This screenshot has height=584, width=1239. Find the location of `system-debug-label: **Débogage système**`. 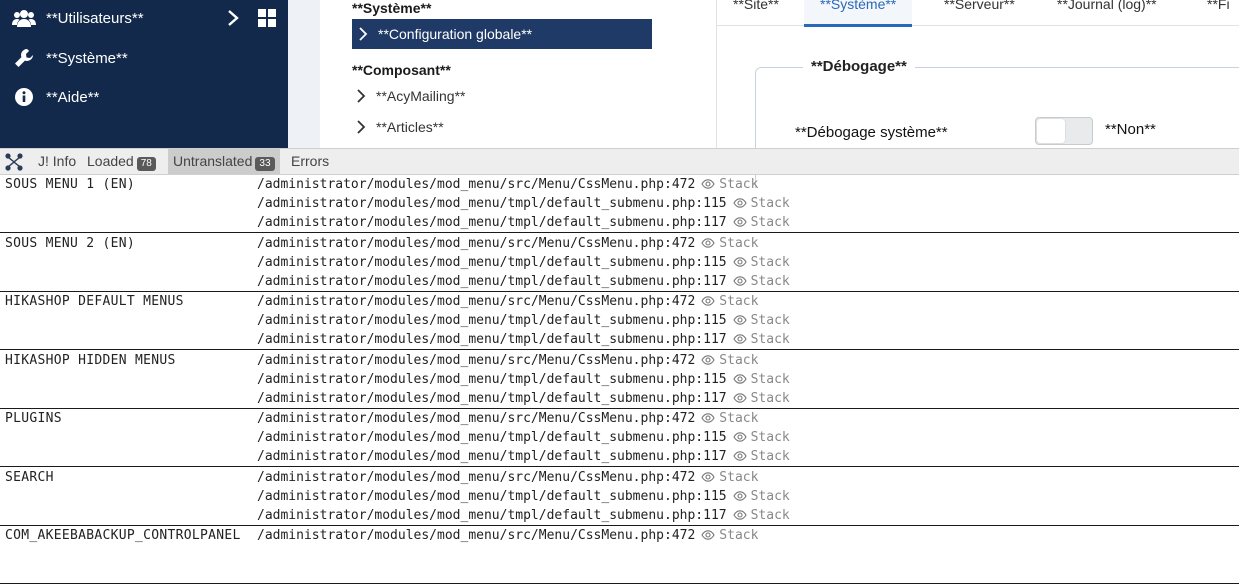

system-debug-label: **Débogage système** is located at coordinates (871, 132).